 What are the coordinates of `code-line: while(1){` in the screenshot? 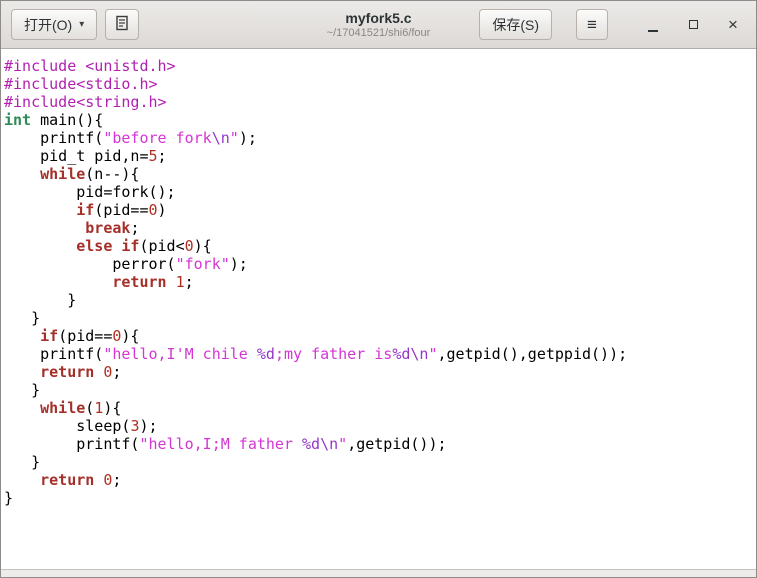 It's located at (380, 408).